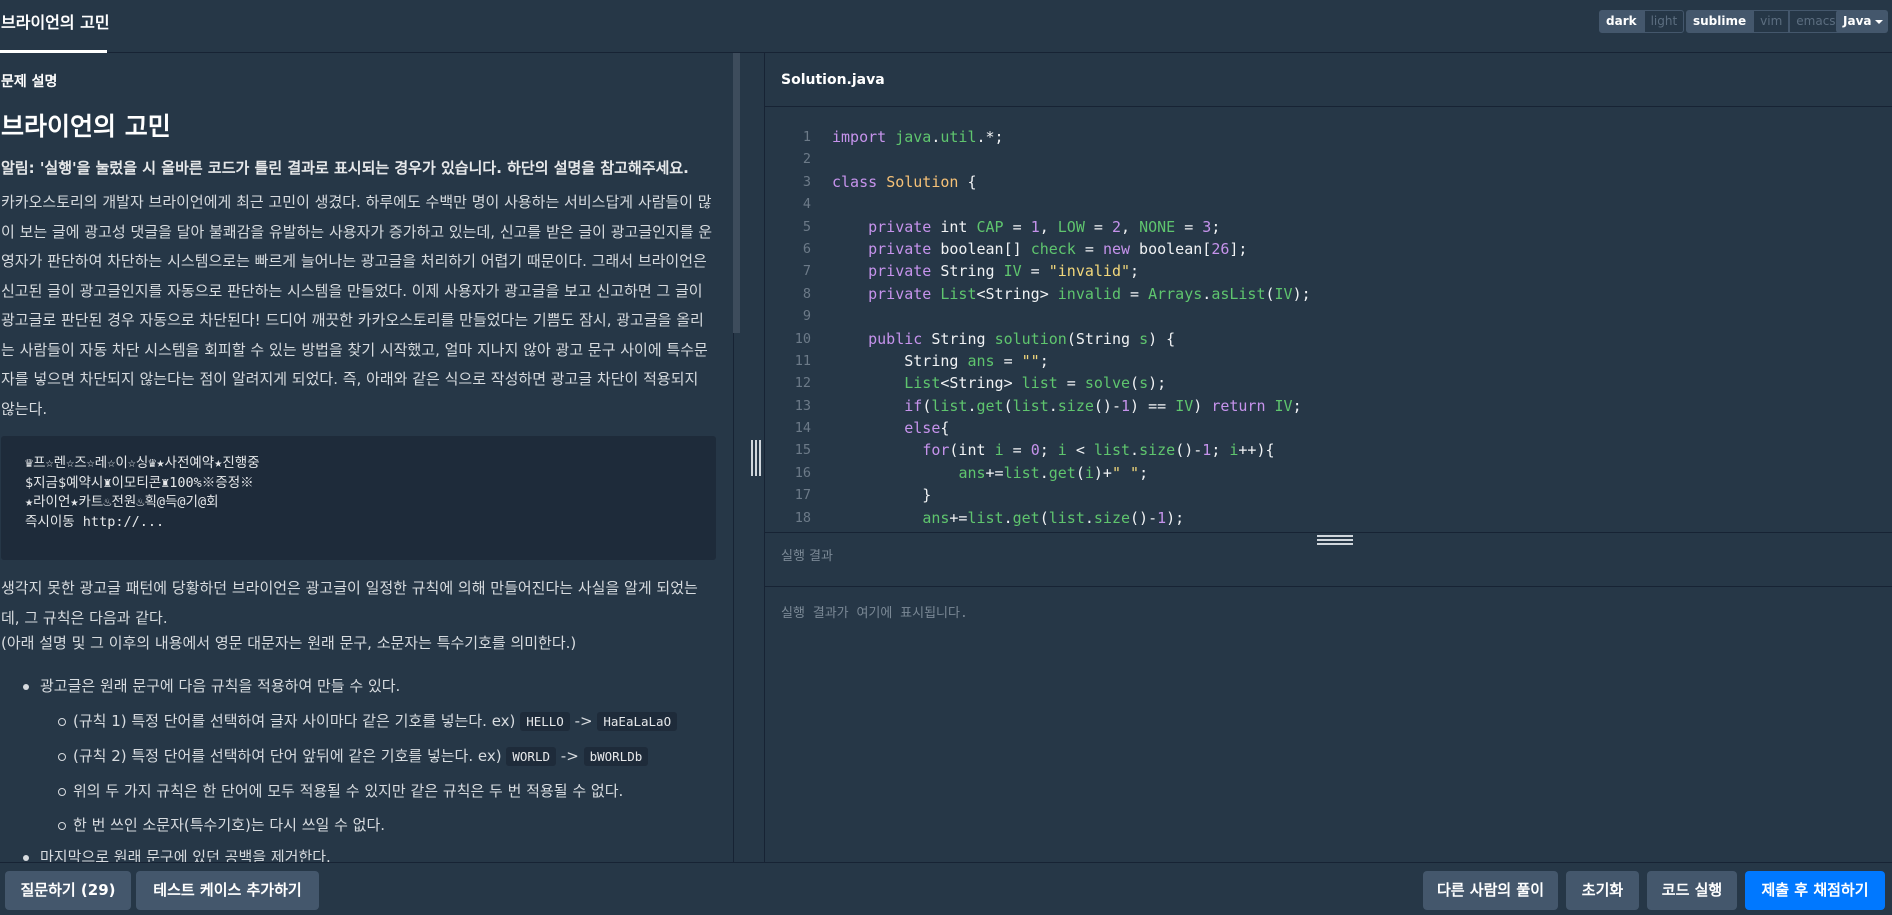 Image resolution: width=1892 pixels, height=915 pixels. Describe the element at coordinates (1328, 80) in the screenshot. I see `editor-header: Solution.java` at that location.